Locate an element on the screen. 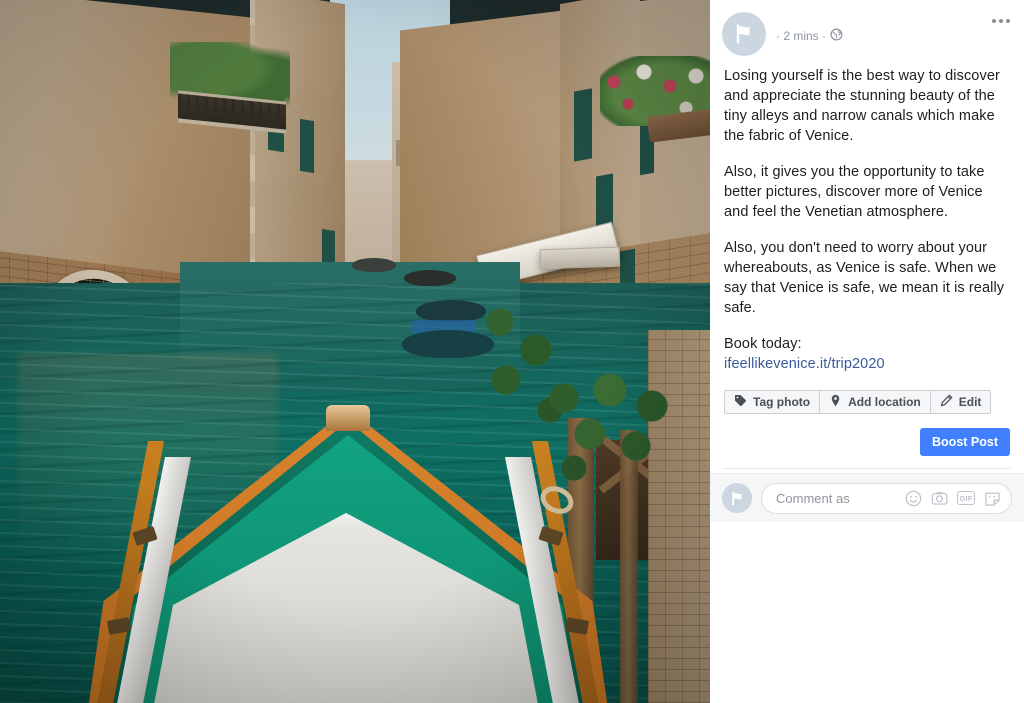 The height and width of the screenshot is (703, 1024). post-timestamp: · 2 mins · is located at coordinates (801, 36).